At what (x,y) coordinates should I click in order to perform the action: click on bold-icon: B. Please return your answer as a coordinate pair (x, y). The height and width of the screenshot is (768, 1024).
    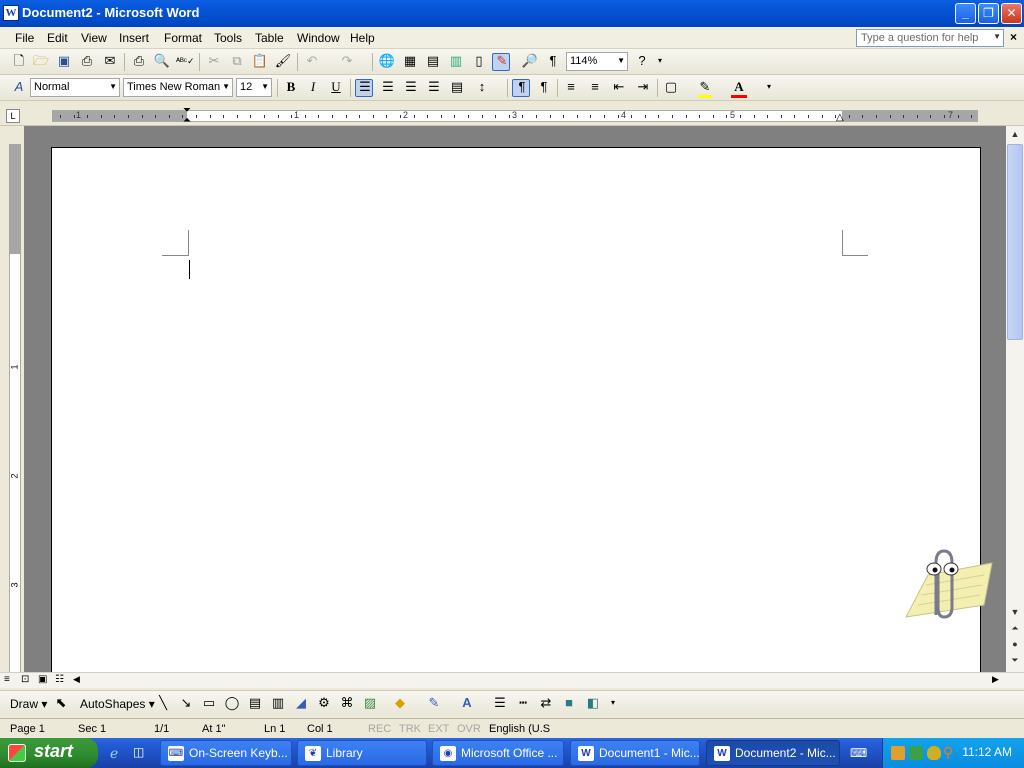
    Looking at the image, I should click on (291, 87).